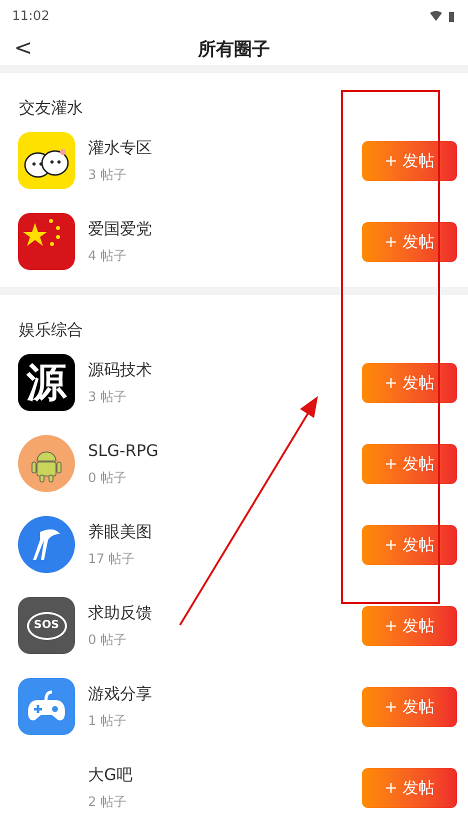  Describe the element at coordinates (46, 544) in the screenshot. I see `legs-icon` at that location.